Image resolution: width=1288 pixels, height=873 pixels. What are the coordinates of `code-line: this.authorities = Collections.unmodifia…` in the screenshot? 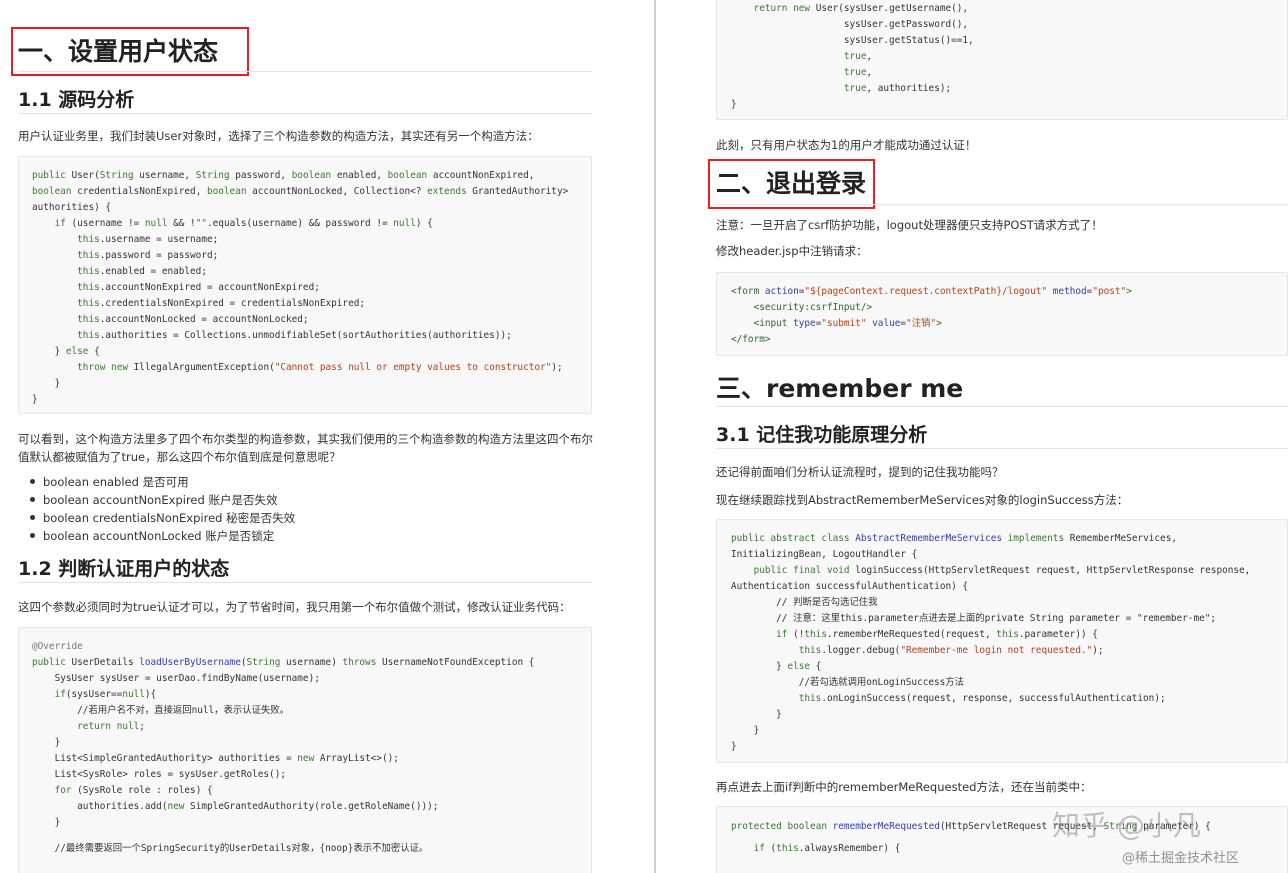 It's located at (294, 335).